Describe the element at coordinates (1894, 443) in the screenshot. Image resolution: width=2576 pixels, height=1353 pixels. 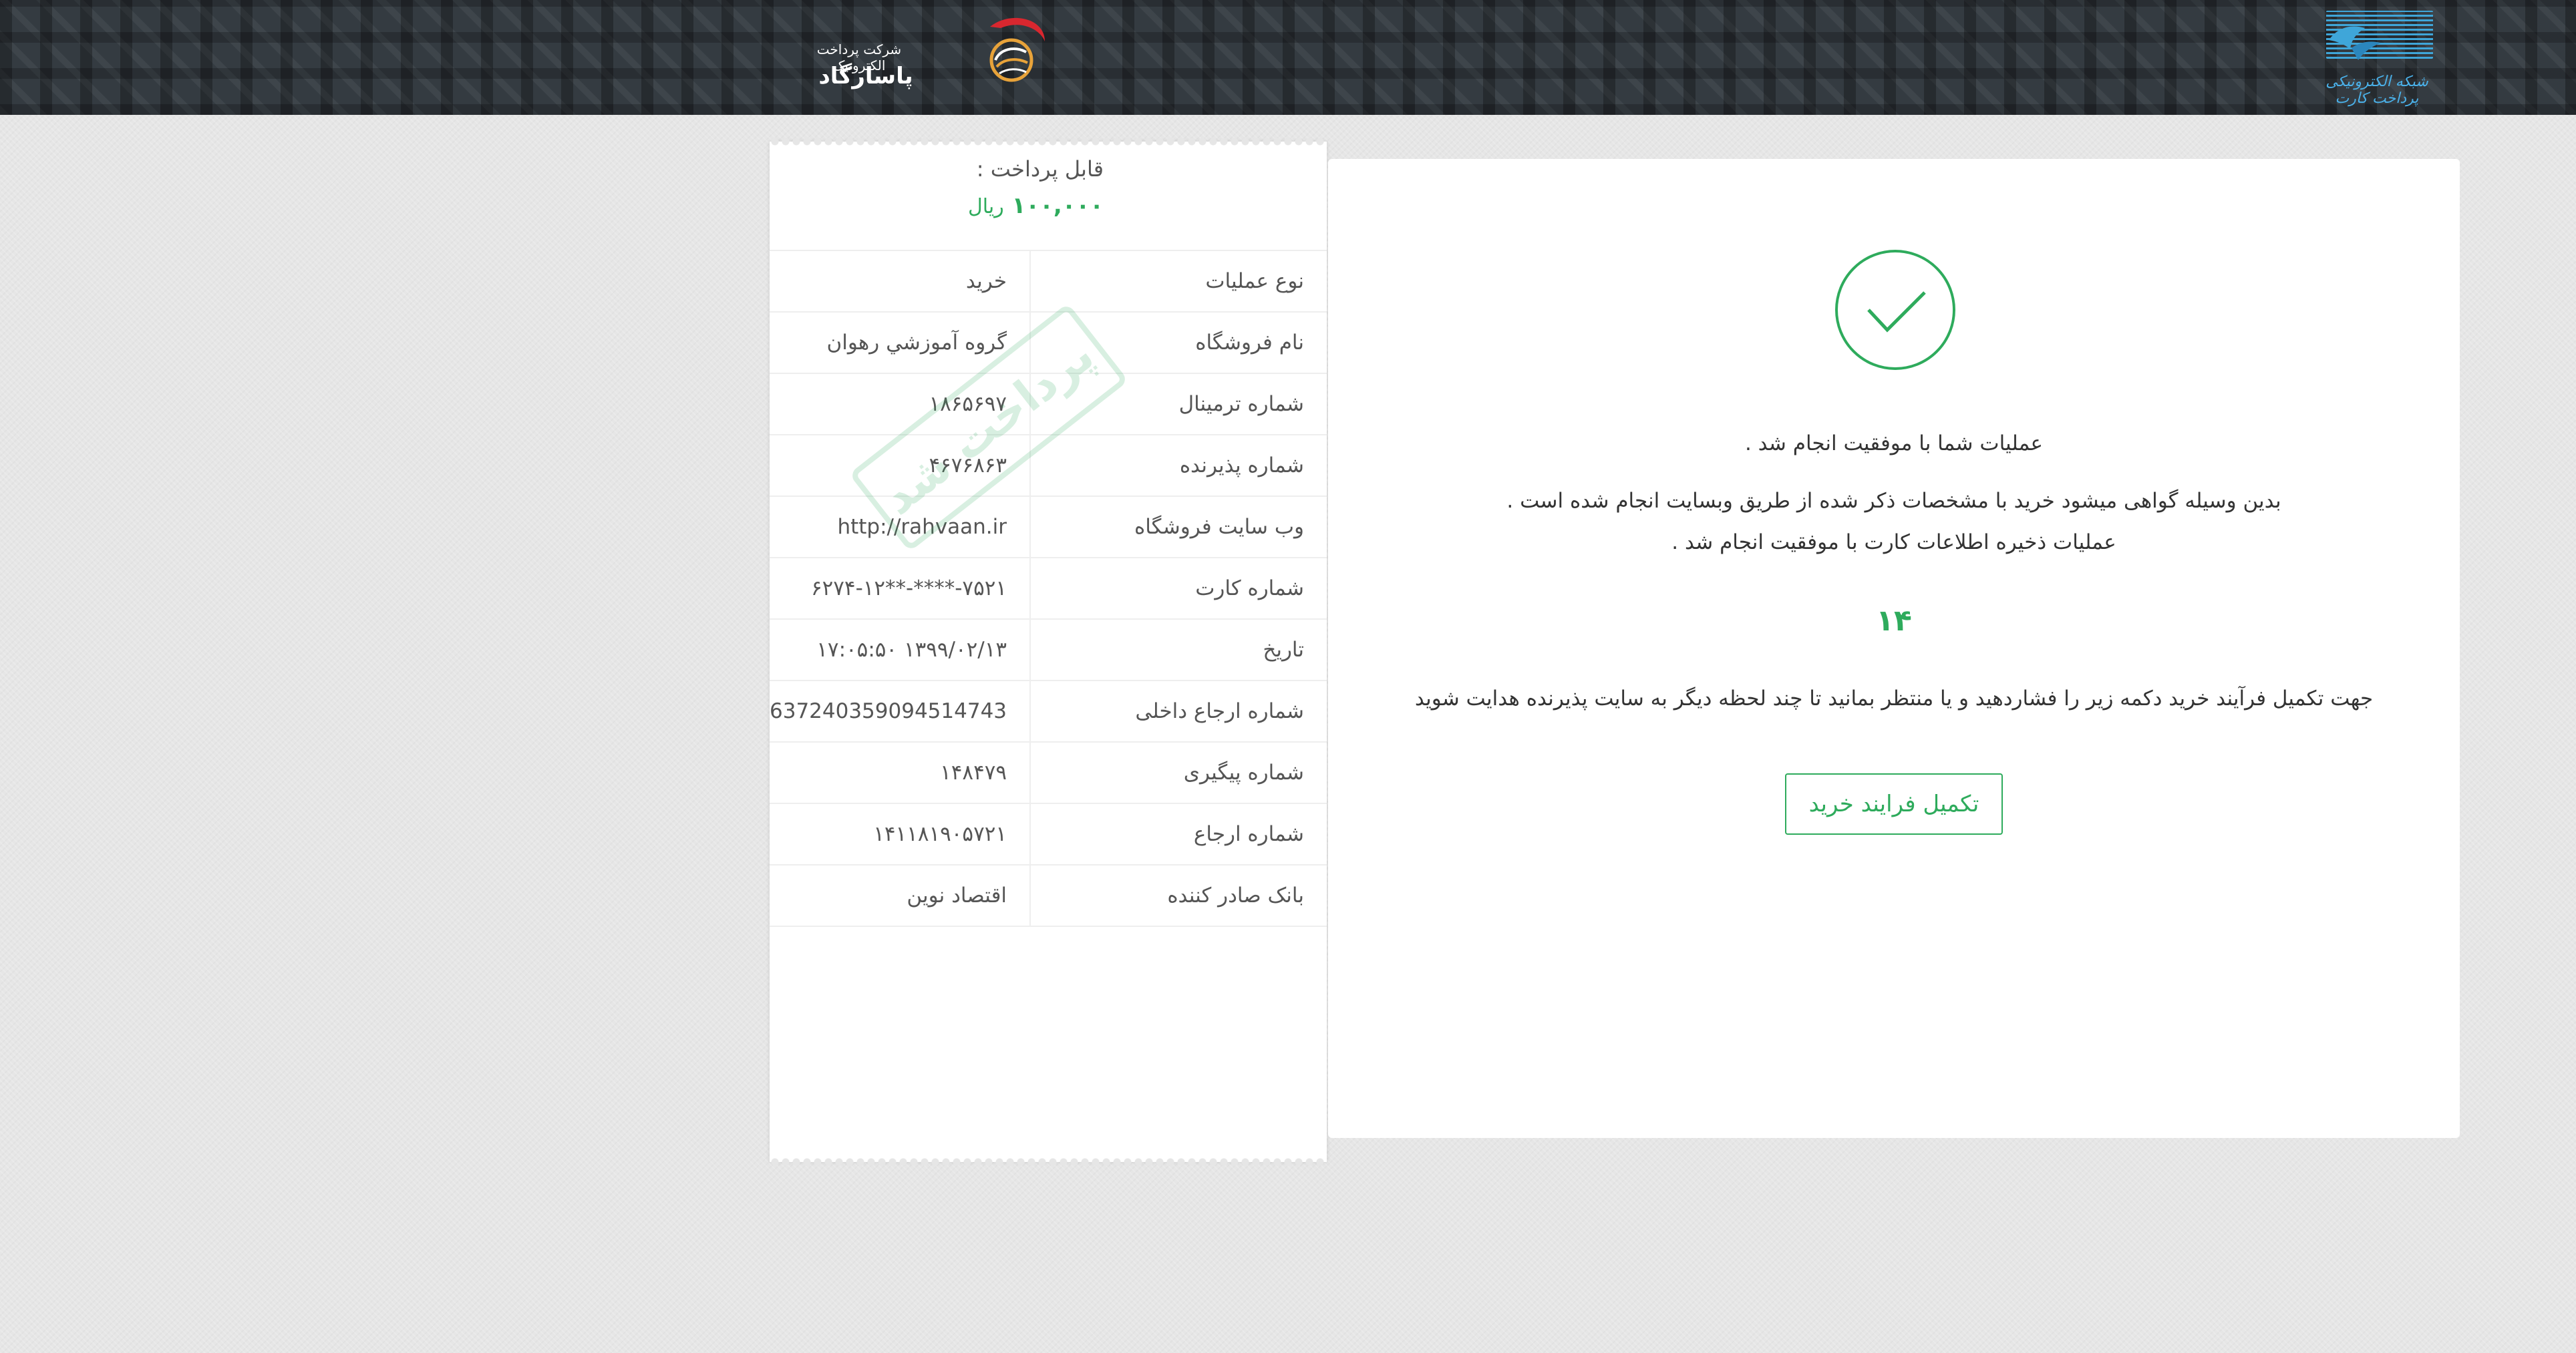
I see `success-message: عملیات شما با موفقیت انجام شد .` at that location.